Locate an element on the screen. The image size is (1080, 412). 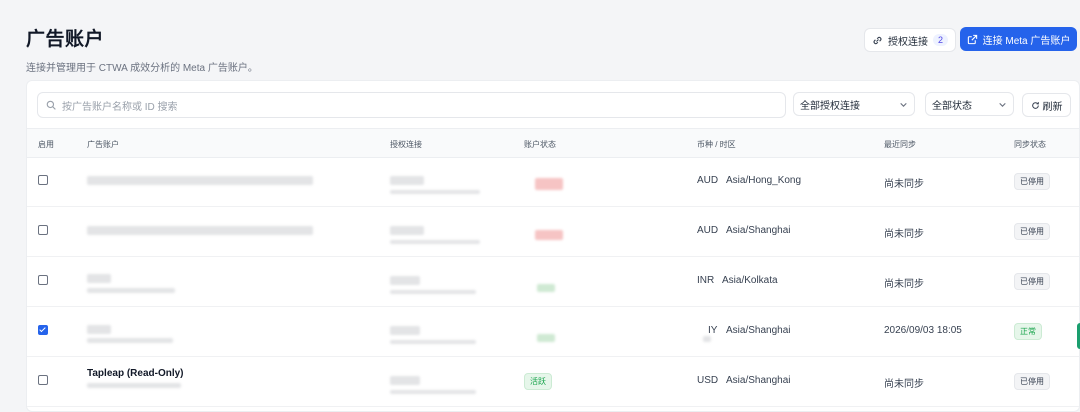
table-row: AUD Asia/Hong_Kong 尚未同步 已停用 is located at coordinates (553, 181).